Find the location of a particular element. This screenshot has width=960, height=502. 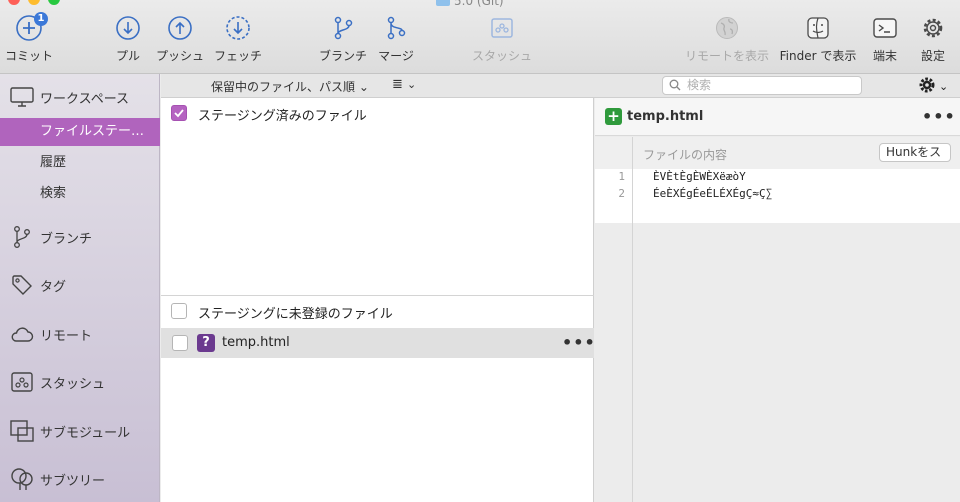

commit-count-badge: 1 is located at coordinates (41, 19).